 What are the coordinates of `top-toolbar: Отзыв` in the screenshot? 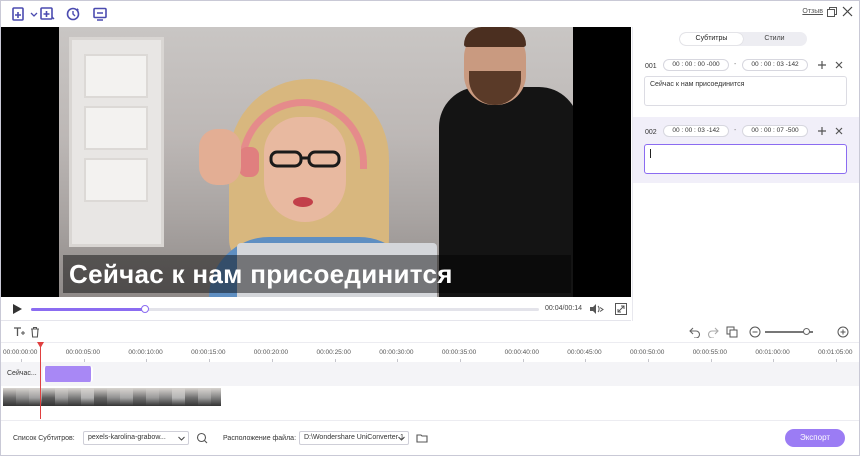 It's located at (430, 14).